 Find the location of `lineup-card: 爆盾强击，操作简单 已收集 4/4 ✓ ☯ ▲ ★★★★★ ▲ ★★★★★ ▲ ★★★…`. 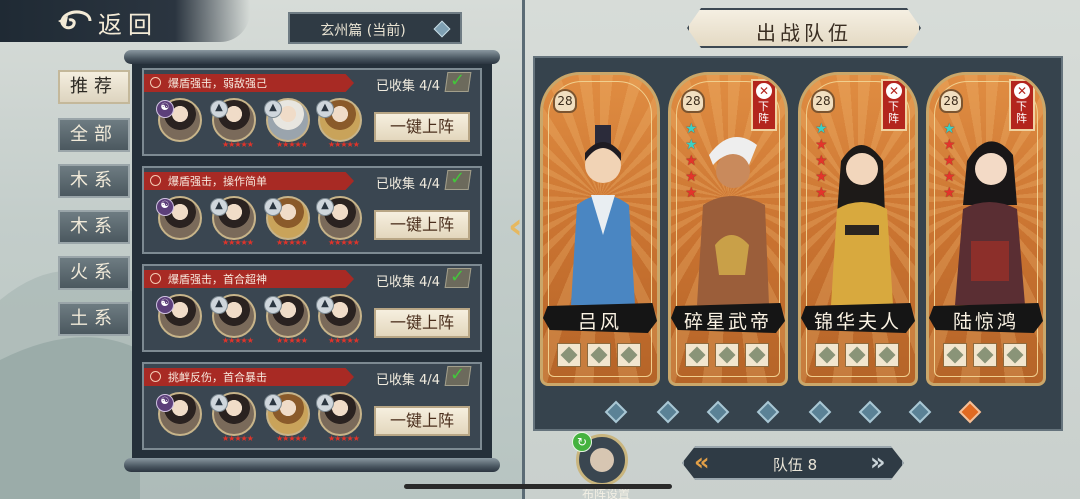

lineup-card: 爆盾强击，操作简单 已收集 4/4 ✓ ☯ ▲ ★★★★★ ▲ ★★★★★ ▲ ★★★… is located at coordinates (312, 210).